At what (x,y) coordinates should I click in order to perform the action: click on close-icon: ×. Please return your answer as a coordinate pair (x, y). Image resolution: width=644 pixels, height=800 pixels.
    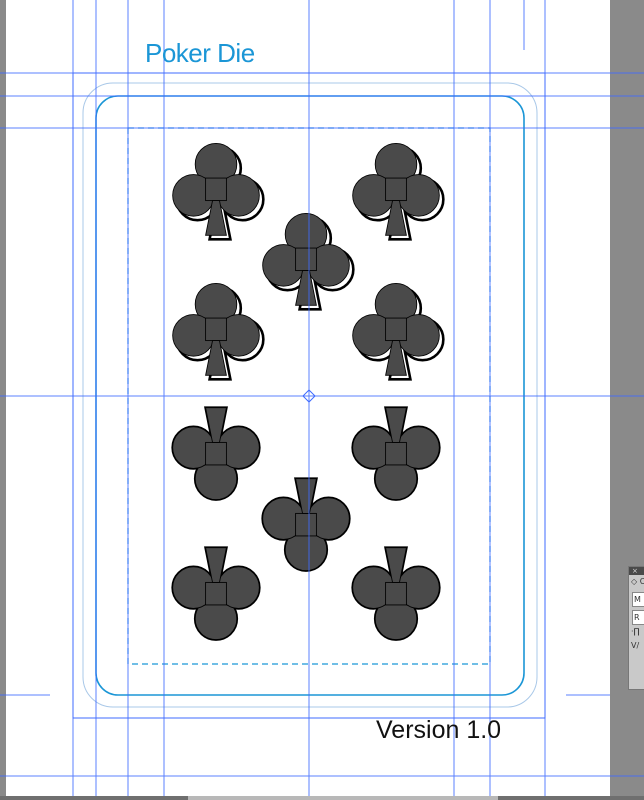
    Looking at the image, I should click on (636, 571).